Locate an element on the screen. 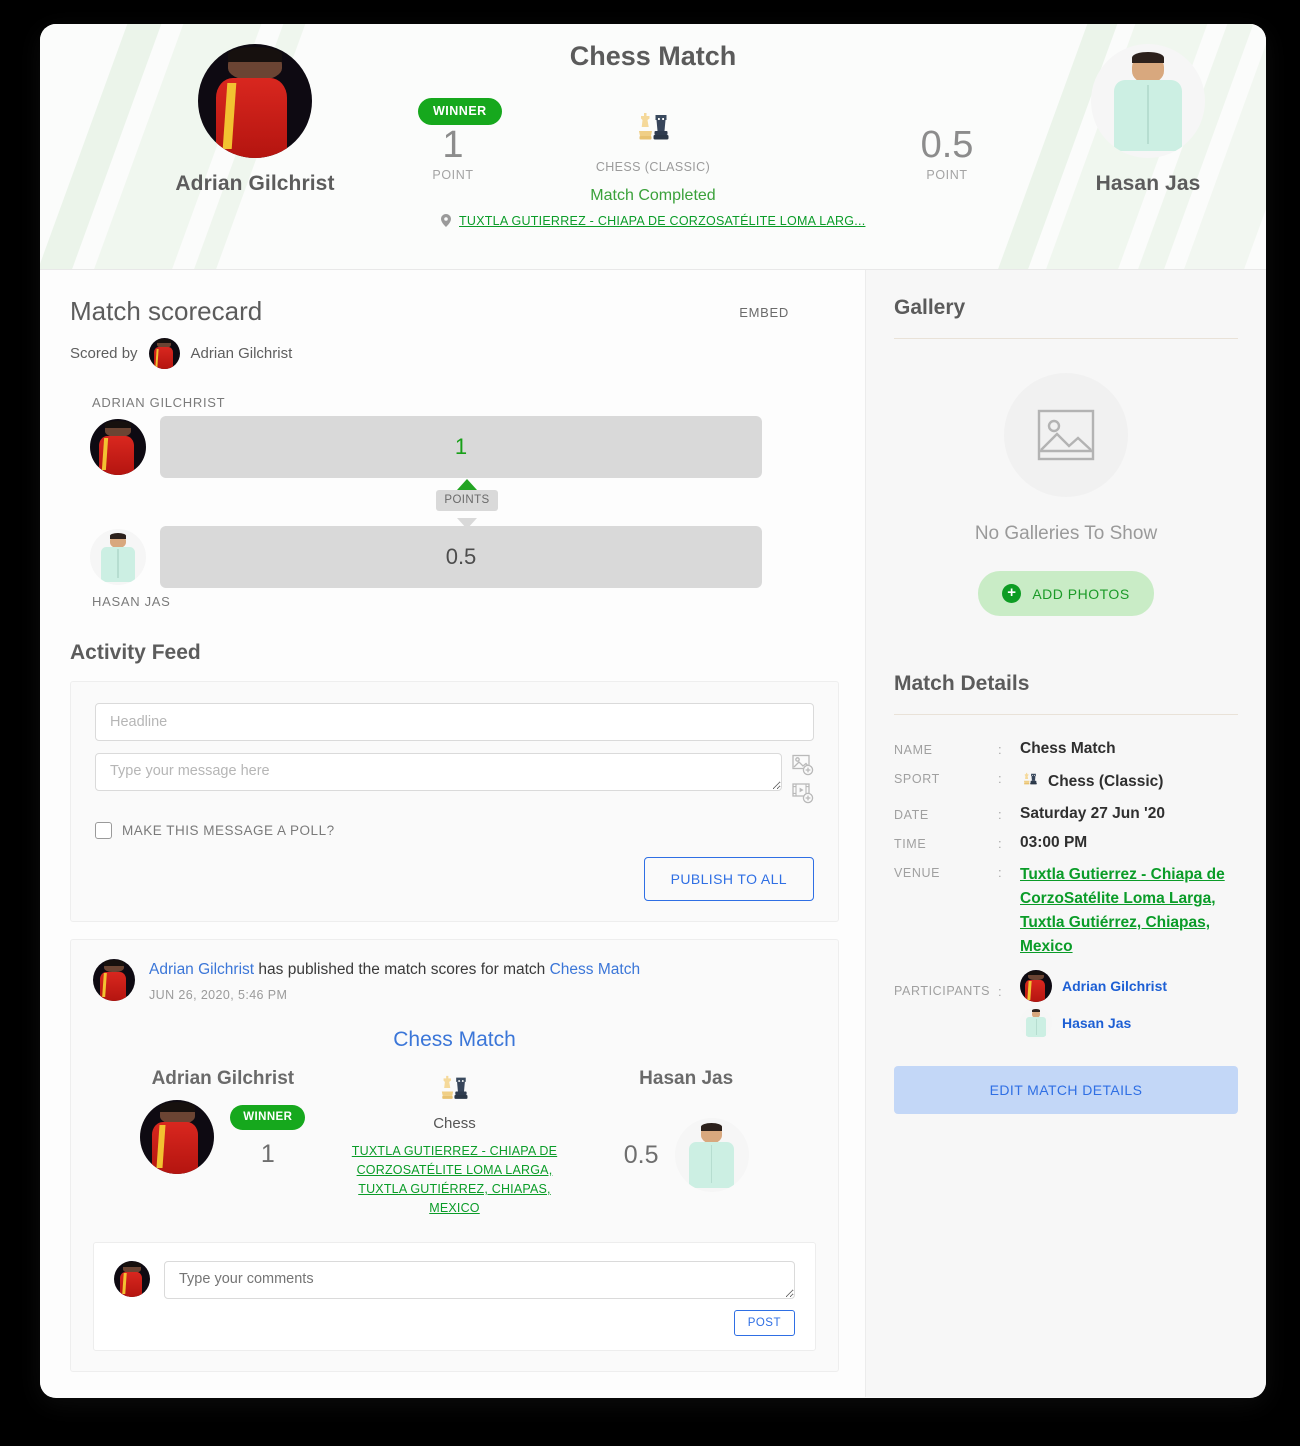 This screenshot has width=1300, height=1446. add-photos-button: + ADD PHOTOS is located at coordinates (1066, 593).